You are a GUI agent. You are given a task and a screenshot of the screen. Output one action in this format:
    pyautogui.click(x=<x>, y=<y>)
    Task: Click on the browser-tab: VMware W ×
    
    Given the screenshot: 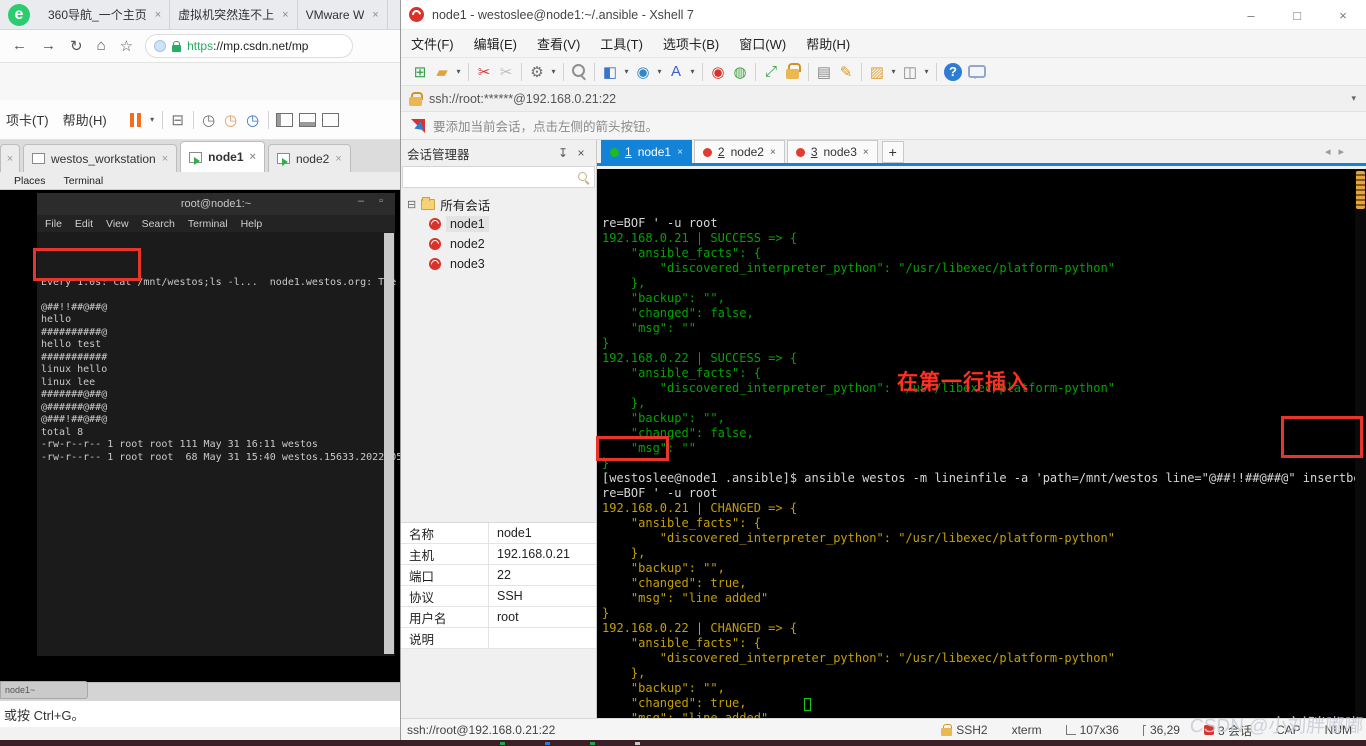 What is the action you would take?
    pyautogui.click(x=343, y=15)
    